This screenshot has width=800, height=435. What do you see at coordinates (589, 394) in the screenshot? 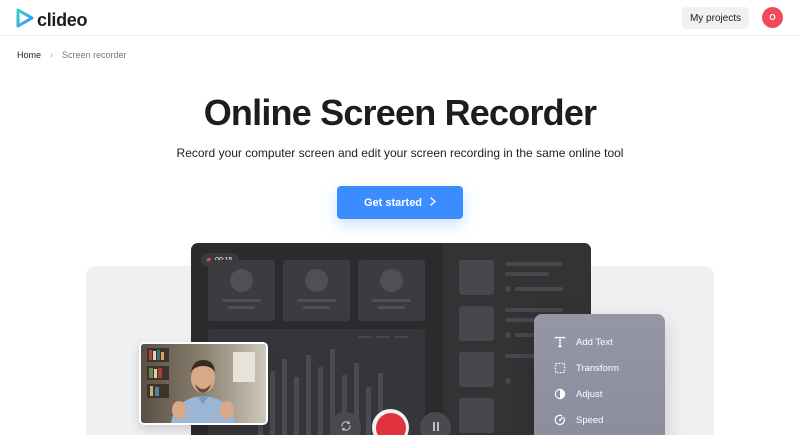
I see `tool-label: Adjust` at bounding box center [589, 394].